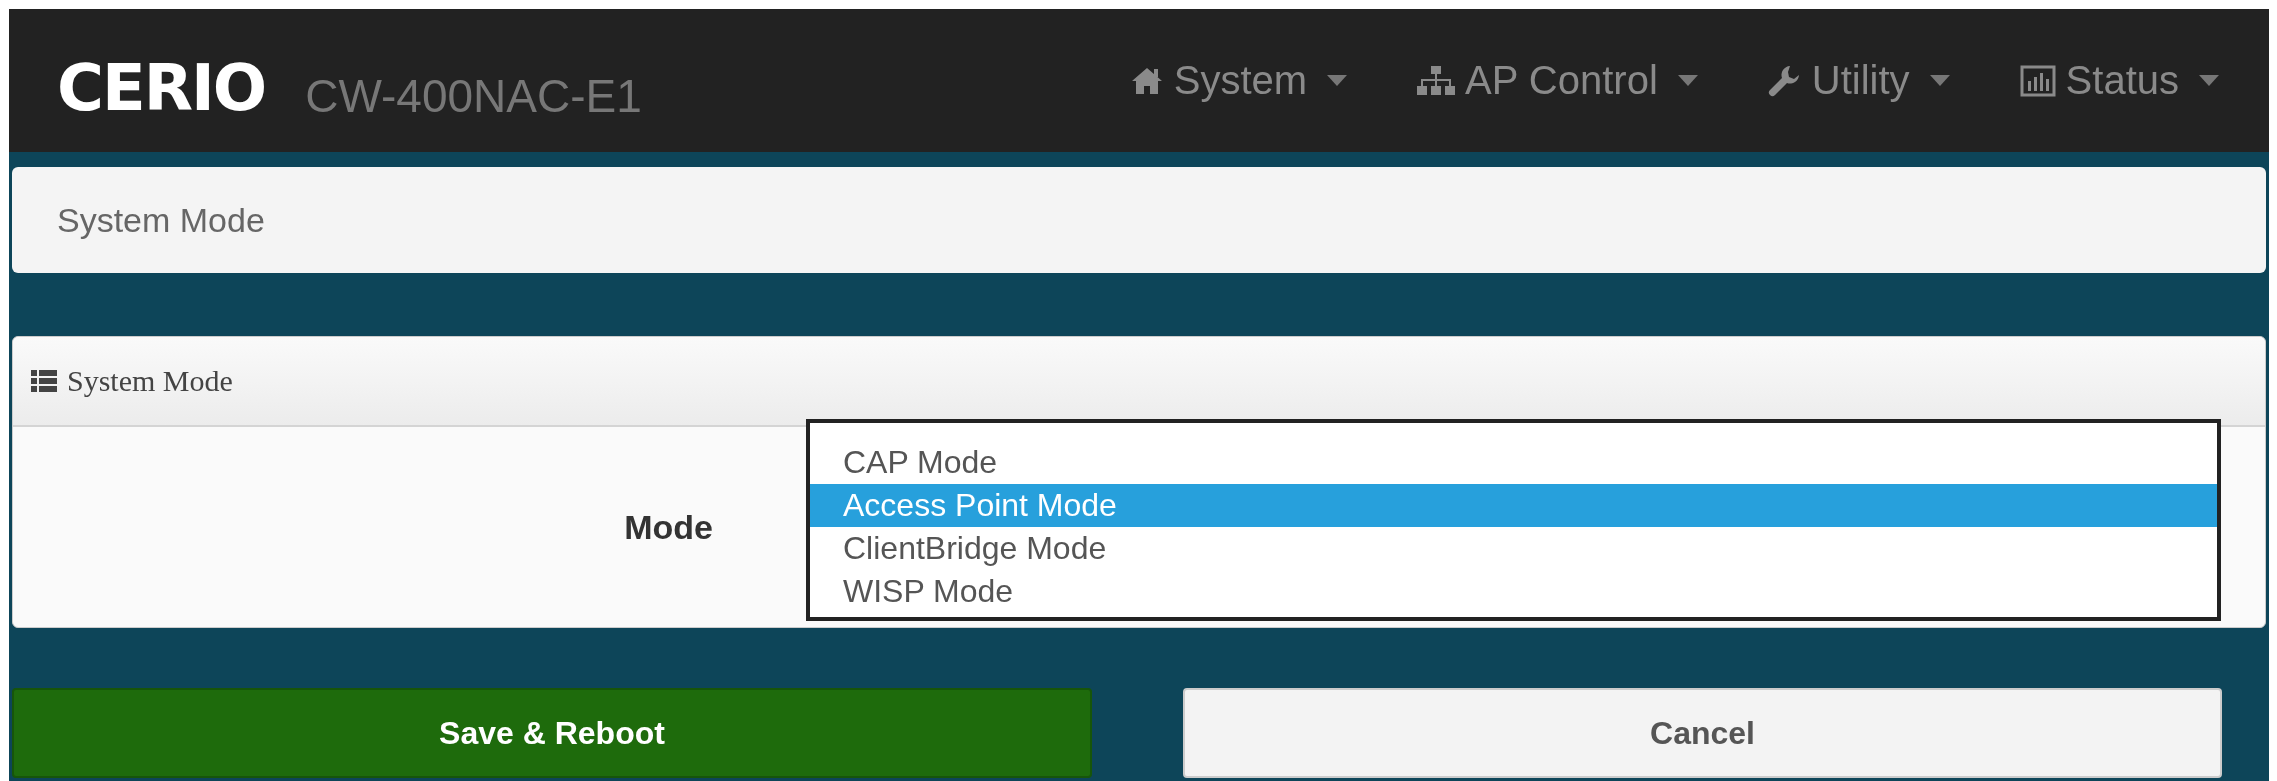  What do you see at coordinates (552, 733) in the screenshot?
I see `save-button: Save & Reboot` at bounding box center [552, 733].